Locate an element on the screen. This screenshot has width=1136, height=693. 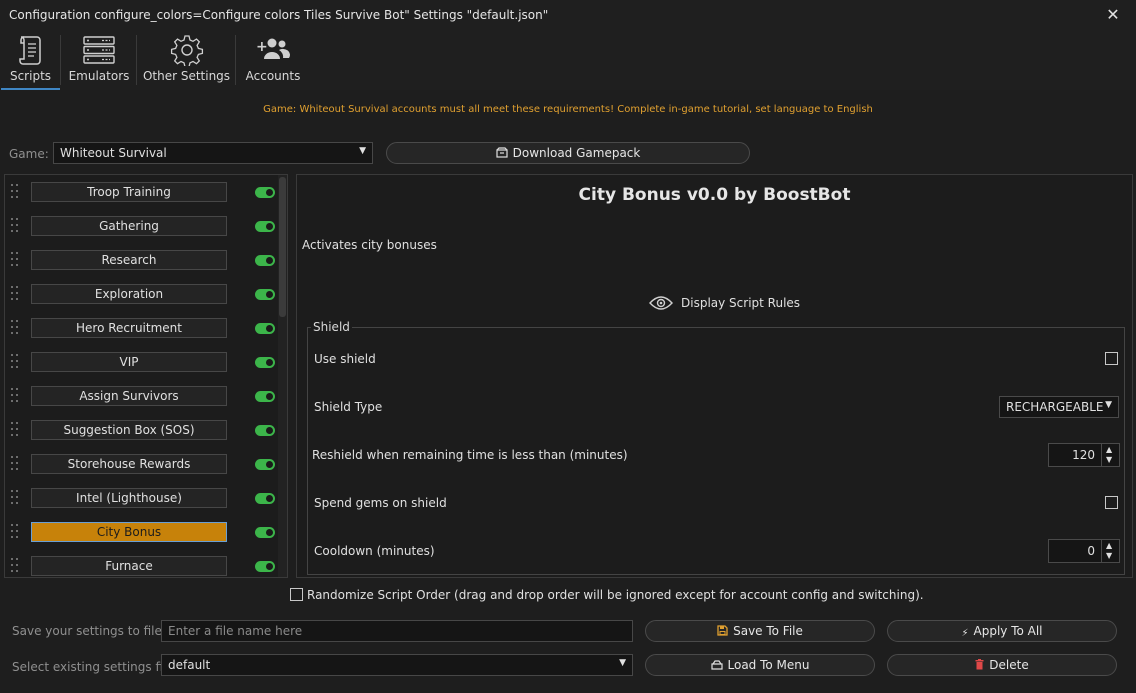
script-button-suggestion-box: Suggestion Box (SOS) is located at coordinates (129, 430).